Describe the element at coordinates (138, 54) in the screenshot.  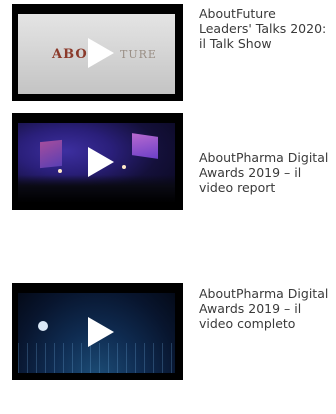
I see `thumbnail-logo-text-b: TURE` at that location.